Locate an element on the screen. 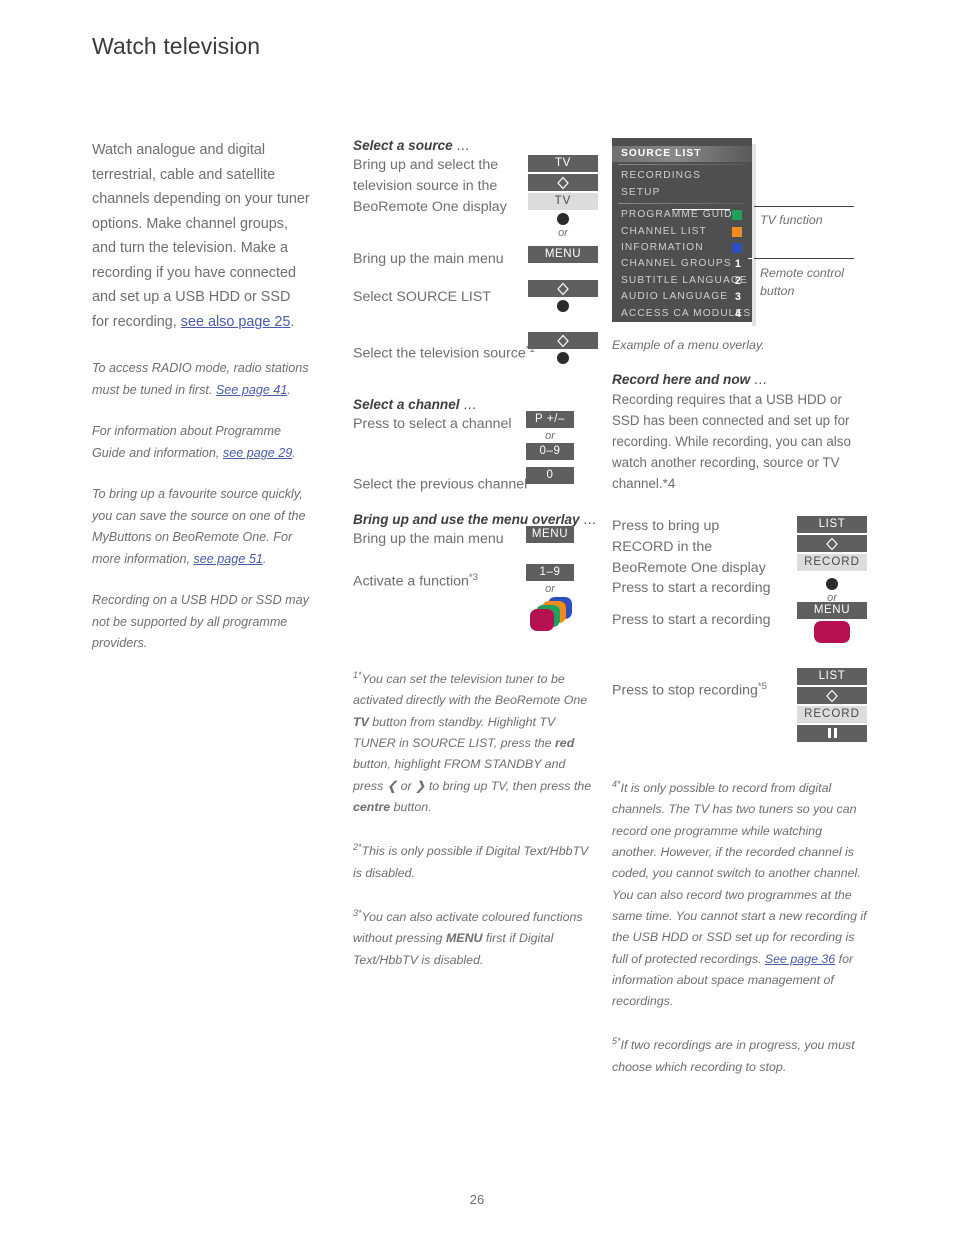 This screenshot has width=954, height=1233. overlay-row-channel-groups: CHANNEL GROUPS 1 is located at coordinates (682, 264).